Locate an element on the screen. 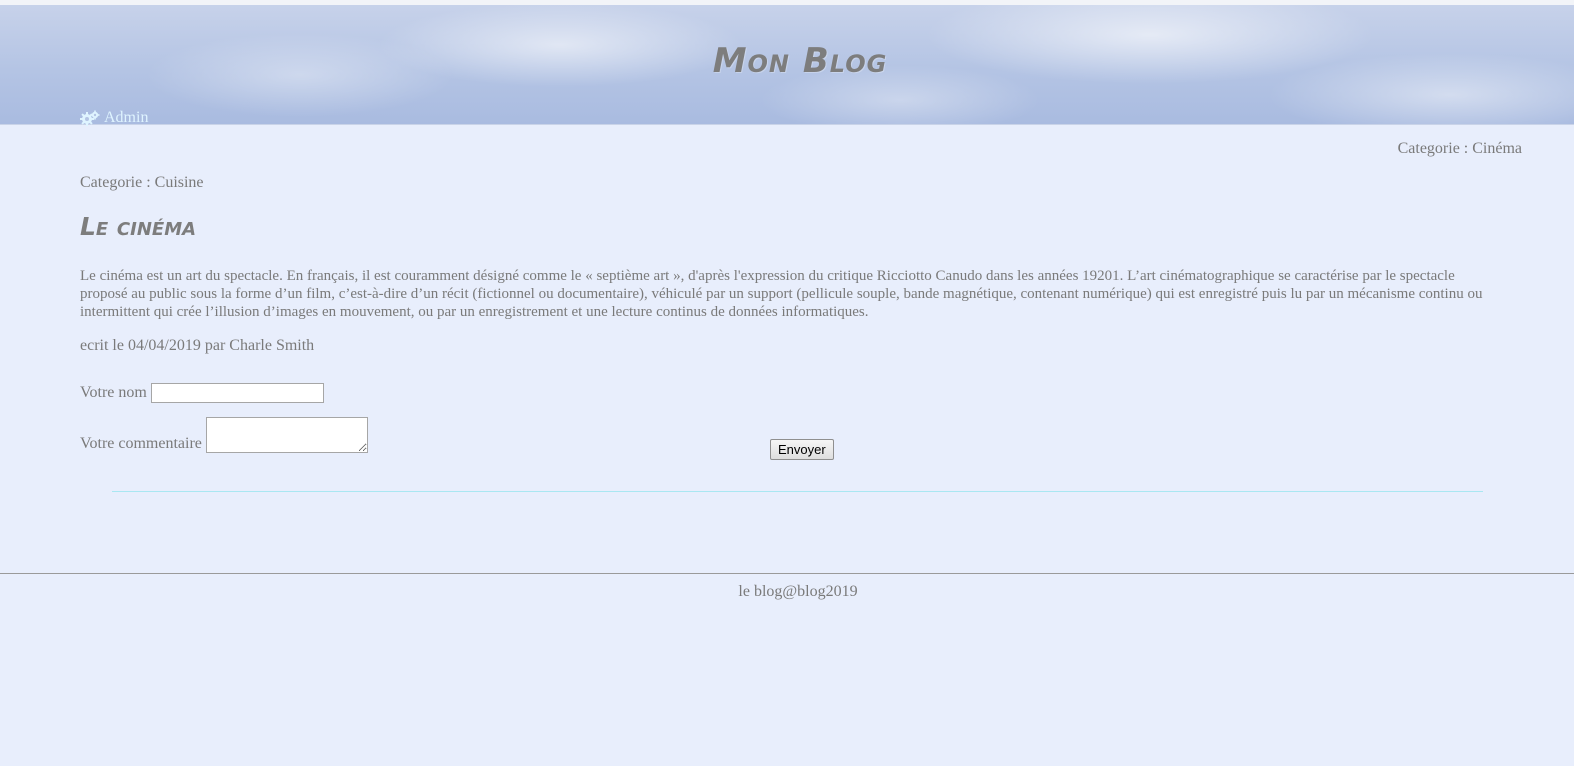  name-row: Votre nom is located at coordinates (202, 393).